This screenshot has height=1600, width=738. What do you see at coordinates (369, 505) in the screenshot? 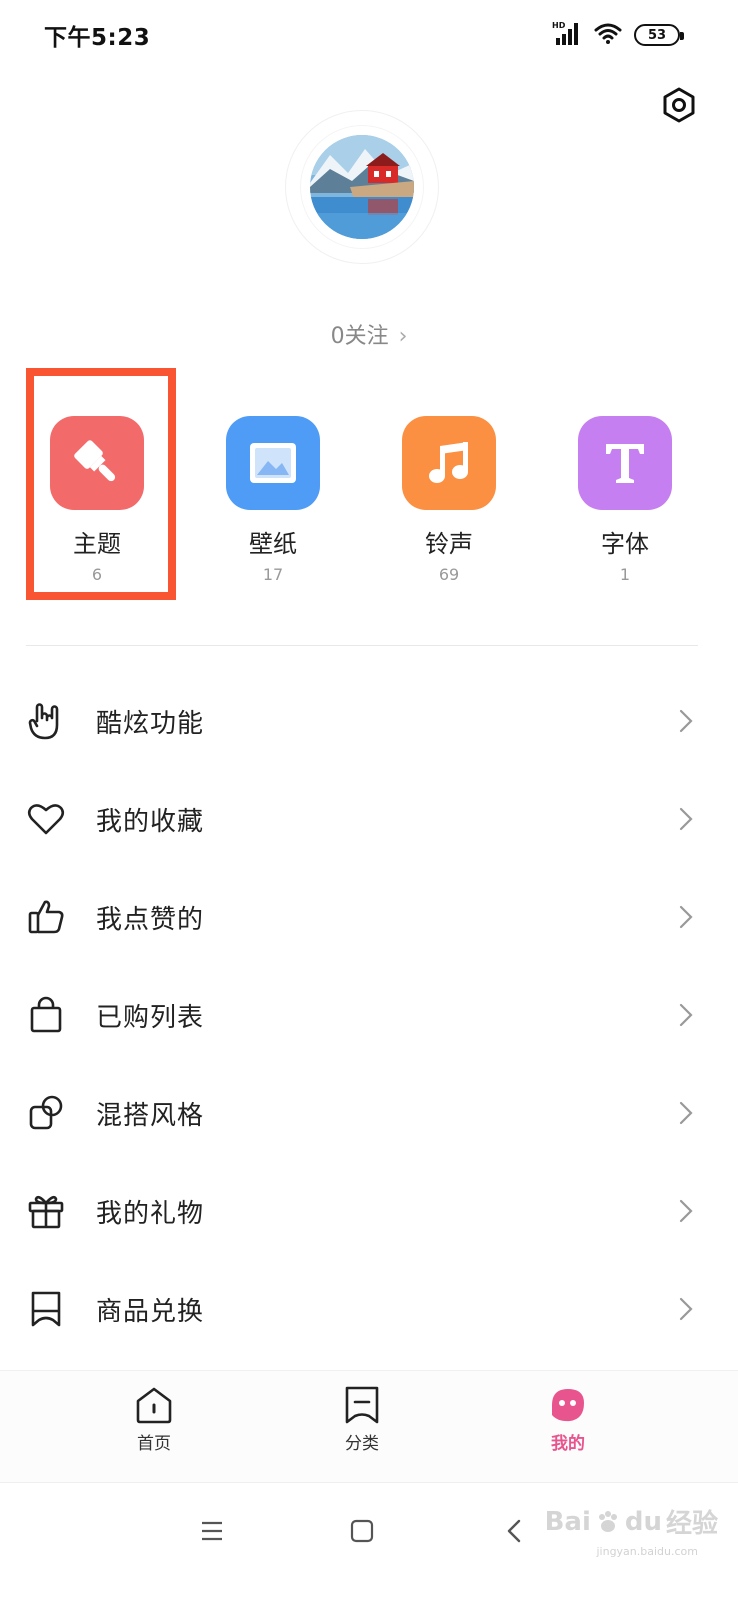
I see `shortcut-grid: 主题 6 壁纸 17 铃声 69 字体 1` at bounding box center [369, 505].